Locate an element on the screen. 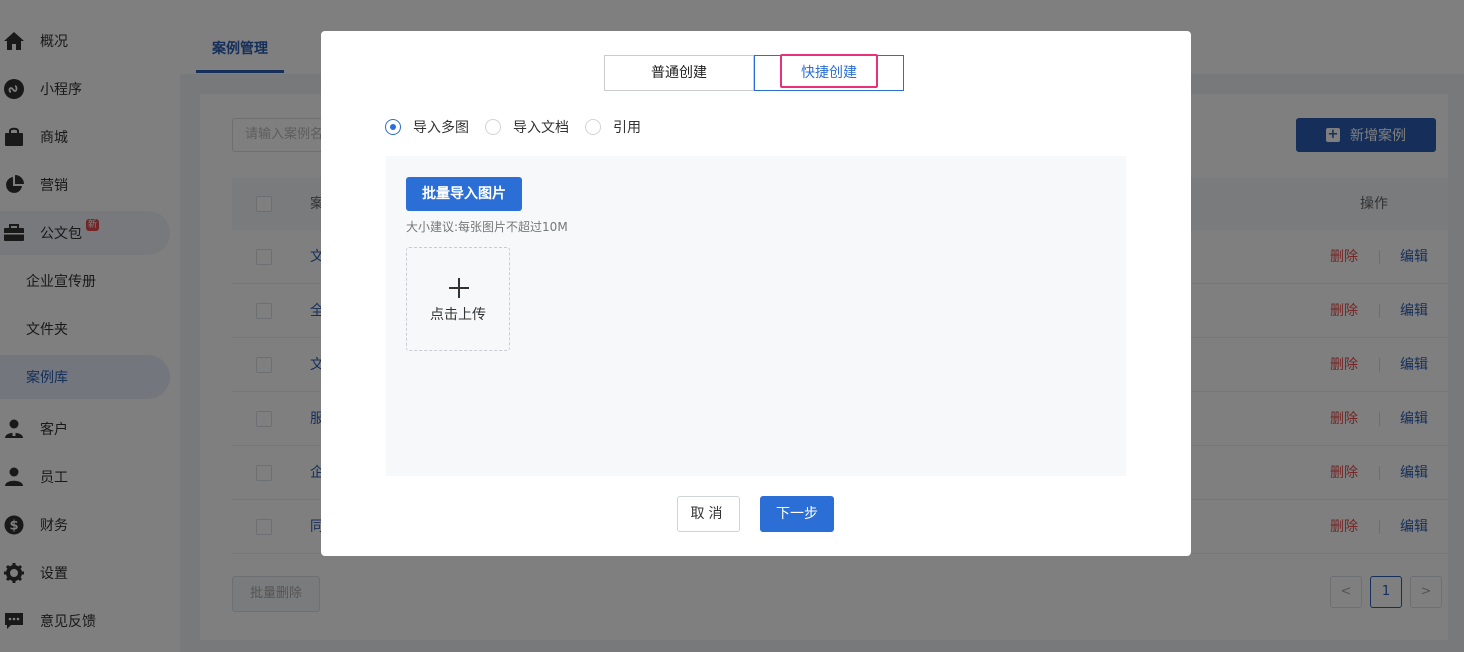 This screenshot has width=1464, height=652. cancel-button: 取消 is located at coordinates (708, 514).